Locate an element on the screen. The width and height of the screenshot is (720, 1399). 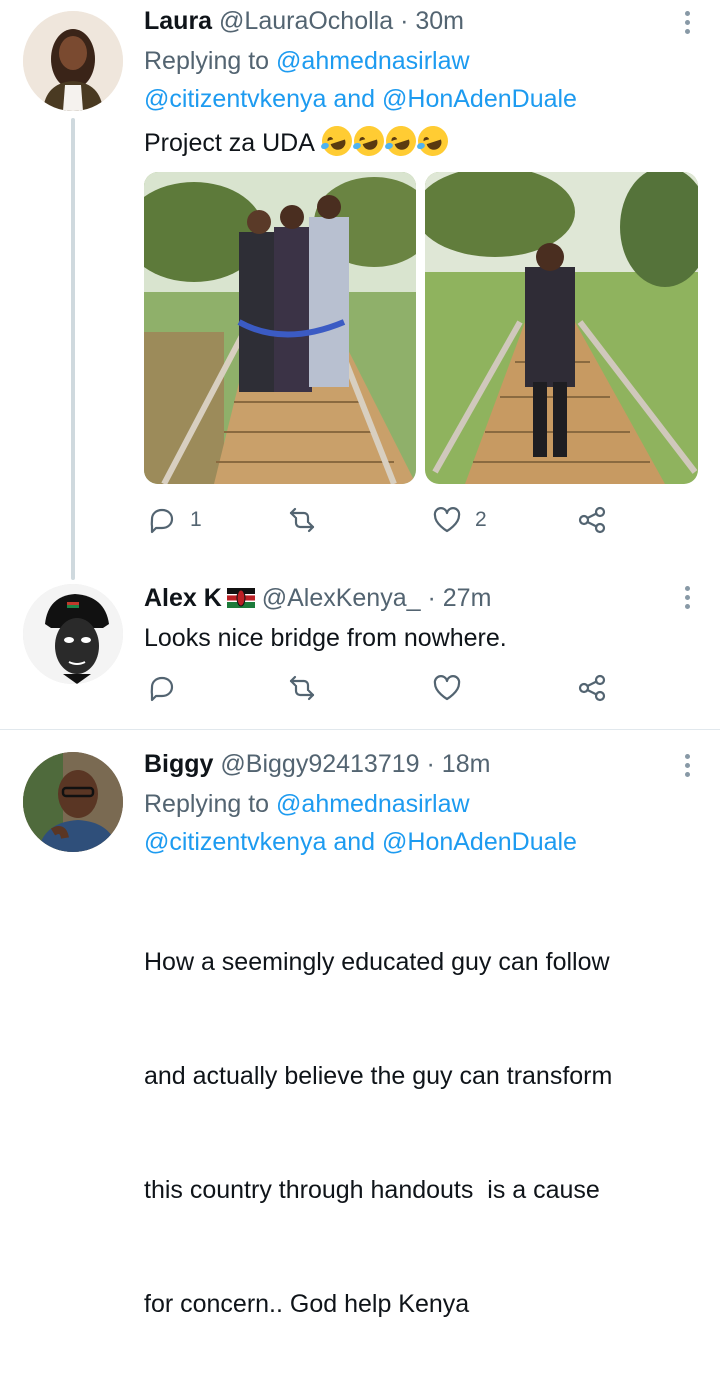
kenya-flag-icon is located at coordinates (240, 596).